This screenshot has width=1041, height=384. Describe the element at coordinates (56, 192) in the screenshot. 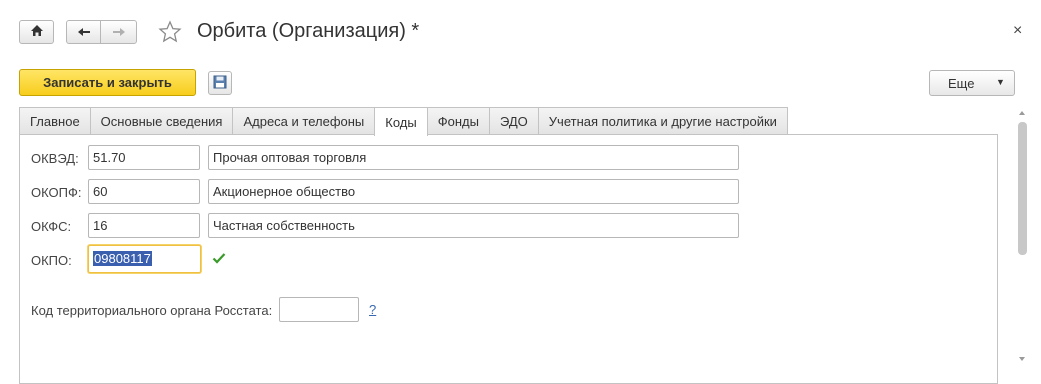

I see `okopf-label: ОКОПФ:` at that location.